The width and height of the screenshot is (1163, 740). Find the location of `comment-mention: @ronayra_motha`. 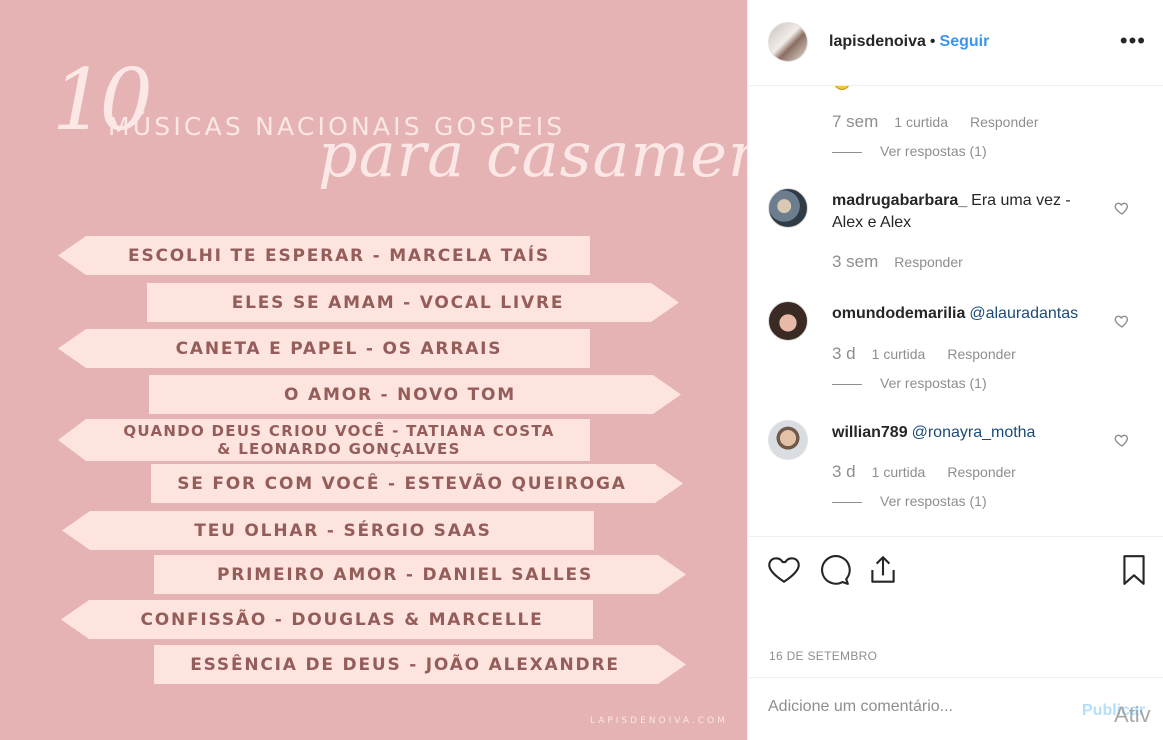

comment-mention: @ronayra_motha is located at coordinates (974, 432).